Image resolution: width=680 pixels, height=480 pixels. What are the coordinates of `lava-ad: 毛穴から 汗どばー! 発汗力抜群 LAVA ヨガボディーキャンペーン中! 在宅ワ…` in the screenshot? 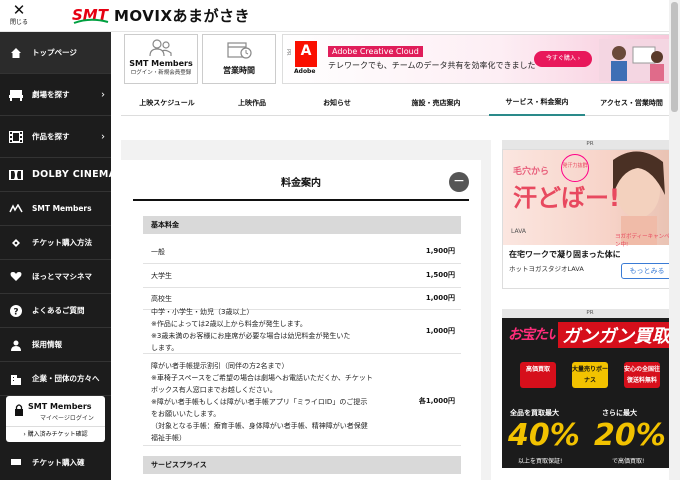 It's located at (590, 219).